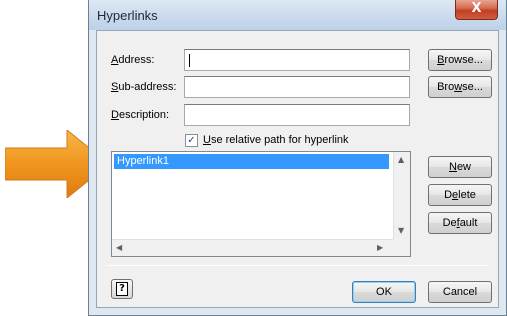 The height and width of the screenshot is (316, 507). Describe the element at coordinates (460, 195) in the screenshot. I see `delete-button: Delete` at that location.